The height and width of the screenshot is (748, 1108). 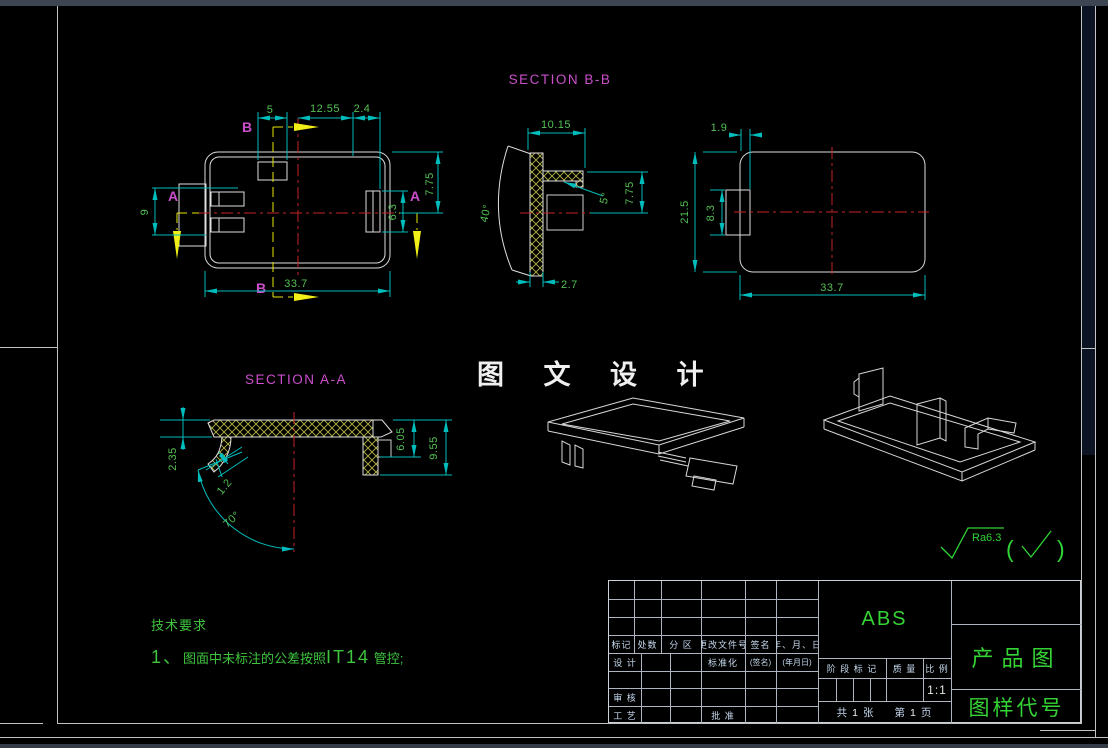 What do you see at coordinates (621, 644) in the screenshot?
I see `tb-col-mark: 标记` at bounding box center [621, 644].